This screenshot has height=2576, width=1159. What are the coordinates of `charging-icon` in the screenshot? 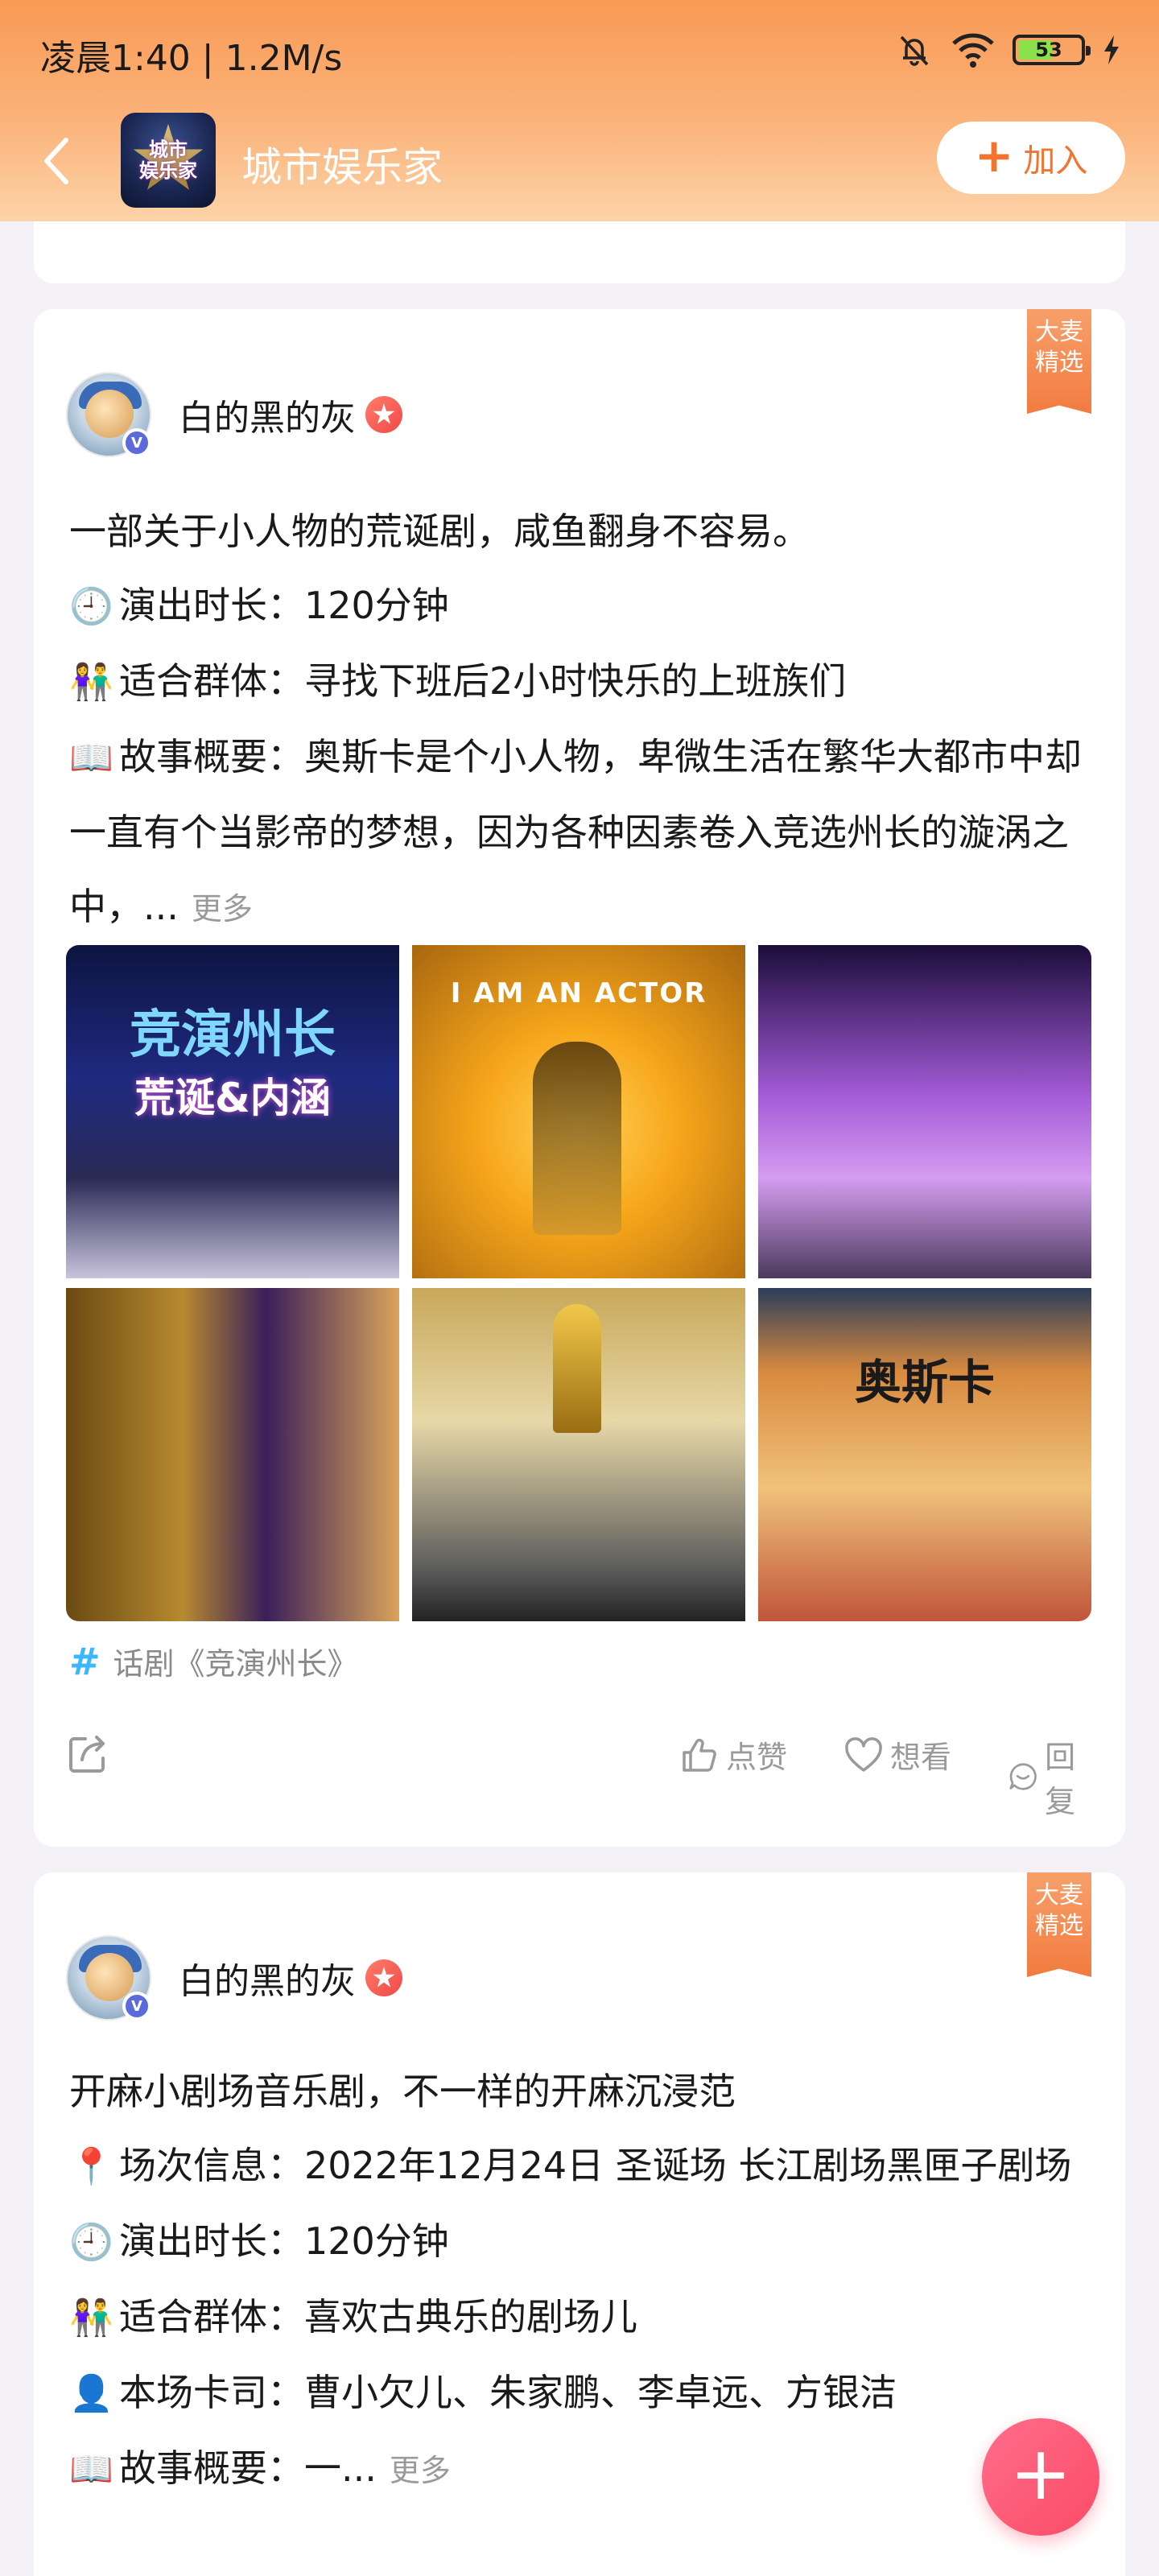 It's located at (1111, 49).